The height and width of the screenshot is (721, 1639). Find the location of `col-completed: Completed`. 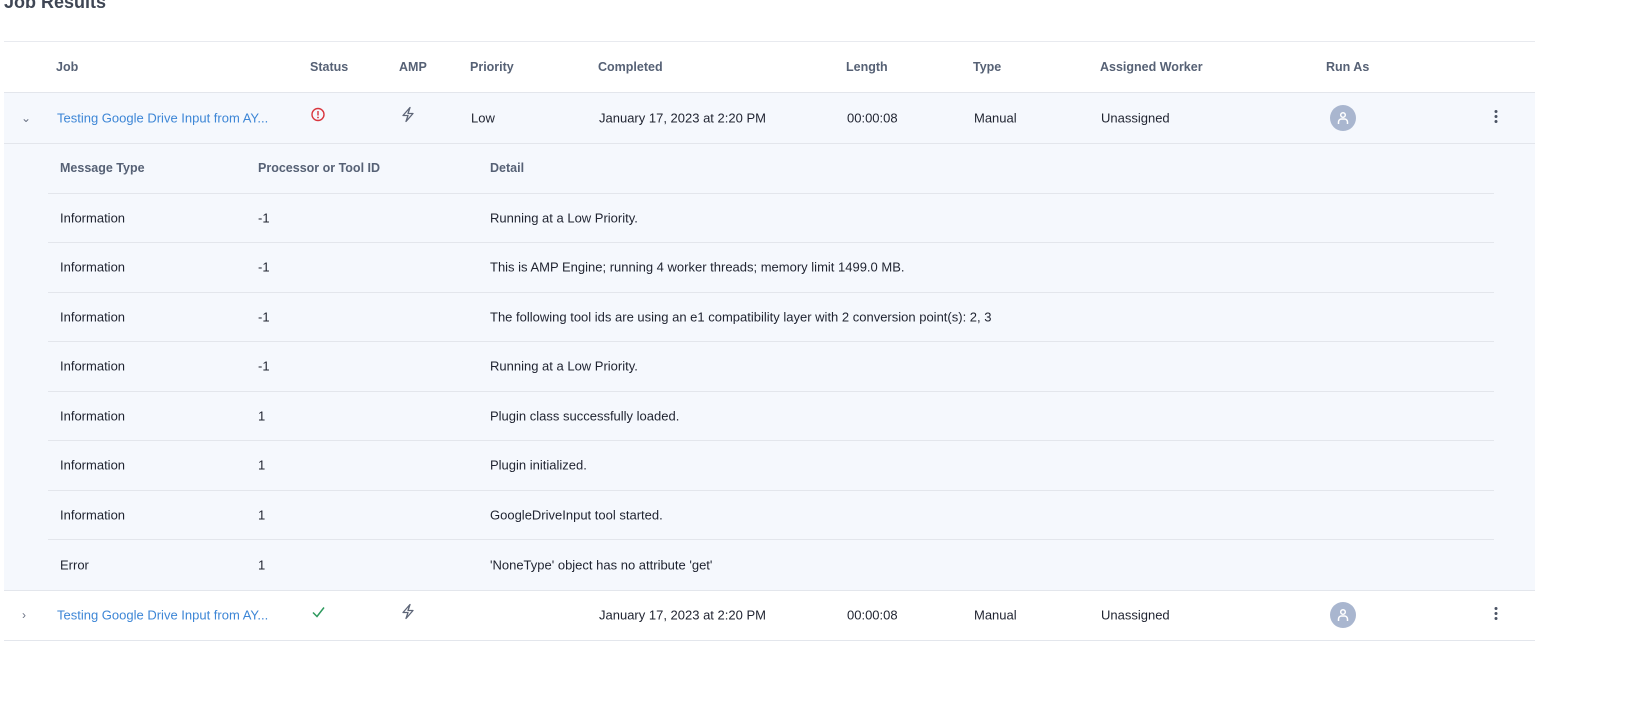

col-completed: Completed is located at coordinates (630, 67).